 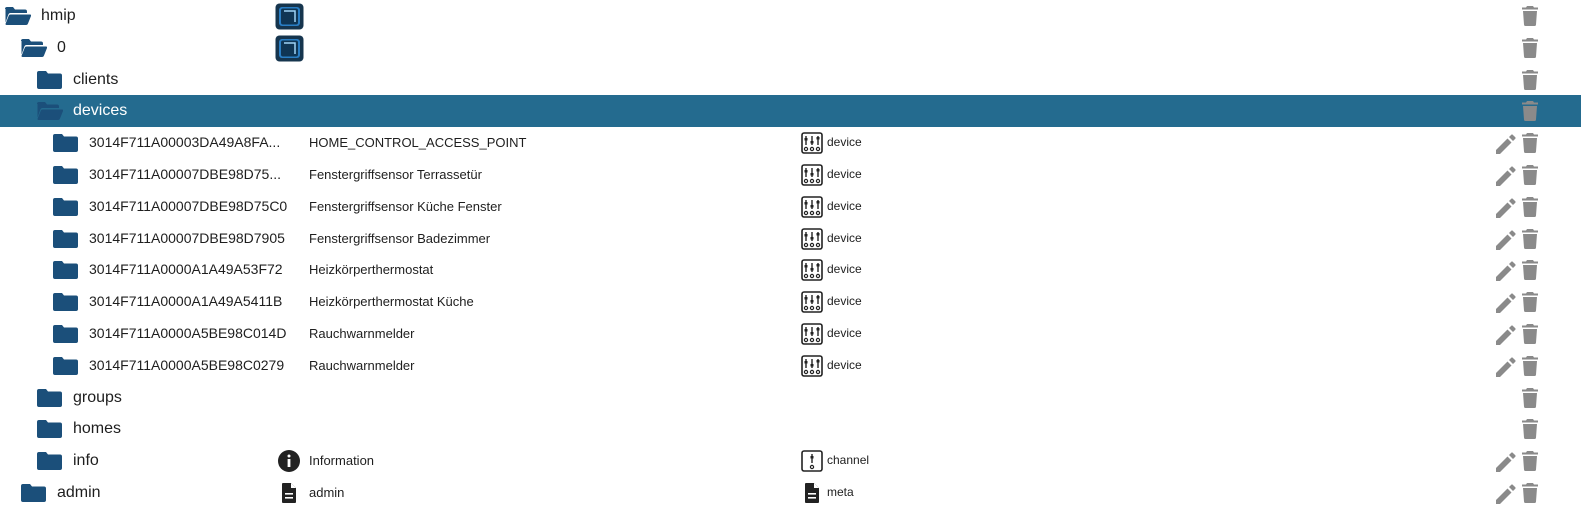 What do you see at coordinates (848, 460) in the screenshot?
I see `object-type: channel` at bounding box center [848, 460].